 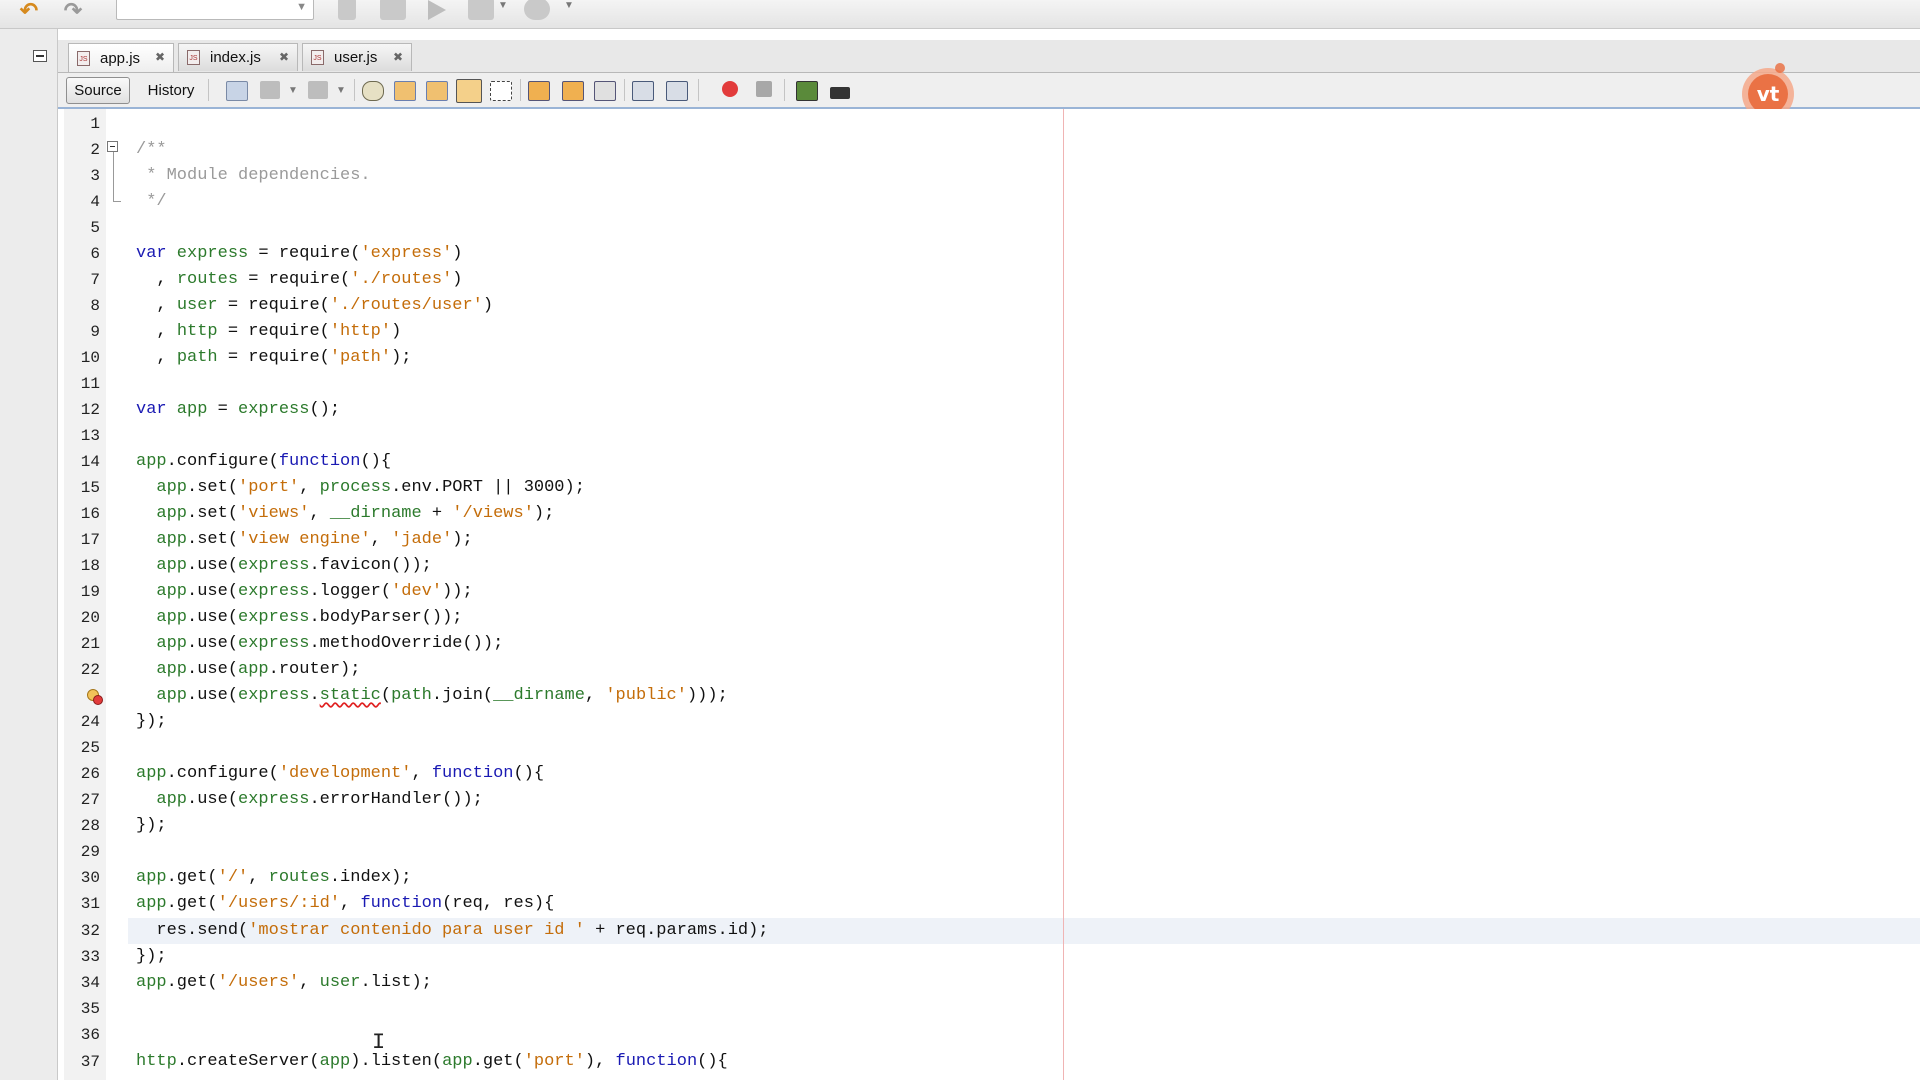 What do you see at coordinates (319, 644) in the screenshot?
I see `code-line-21: app.use(express.methodOverride());` at bounding box center [319, 644].